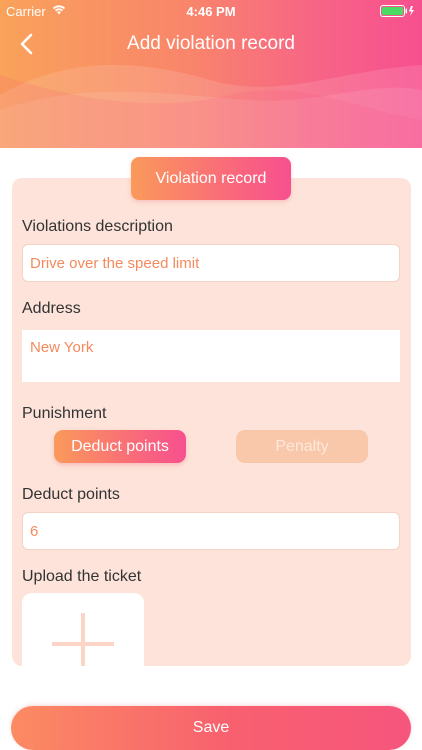  I want to click on deduct-points-input: 6, so click(211, 531).